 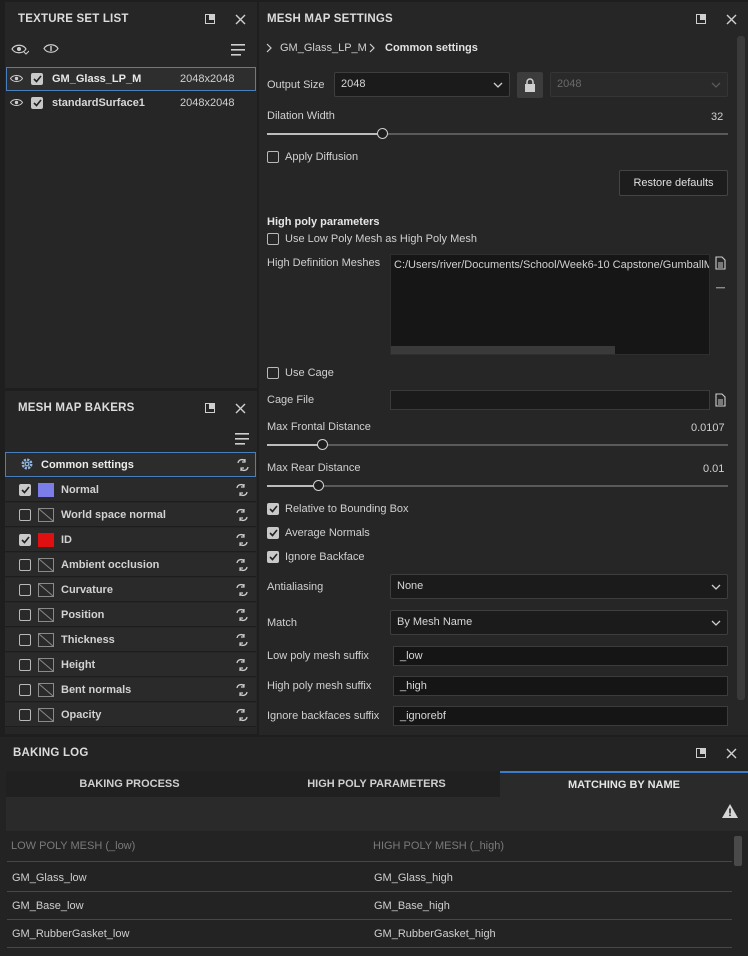 What do you see at coordinates (497, 445) in the screenshot?
I see `max-frontal-slider` at bounding box center [497, 445].